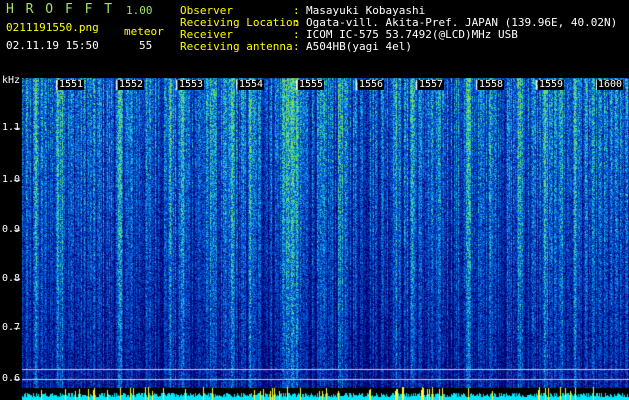  What do you see at coordinates (551, 84) in the screenshot?
I see `x-tick-label: 1559` at bounding box center [551, 84].